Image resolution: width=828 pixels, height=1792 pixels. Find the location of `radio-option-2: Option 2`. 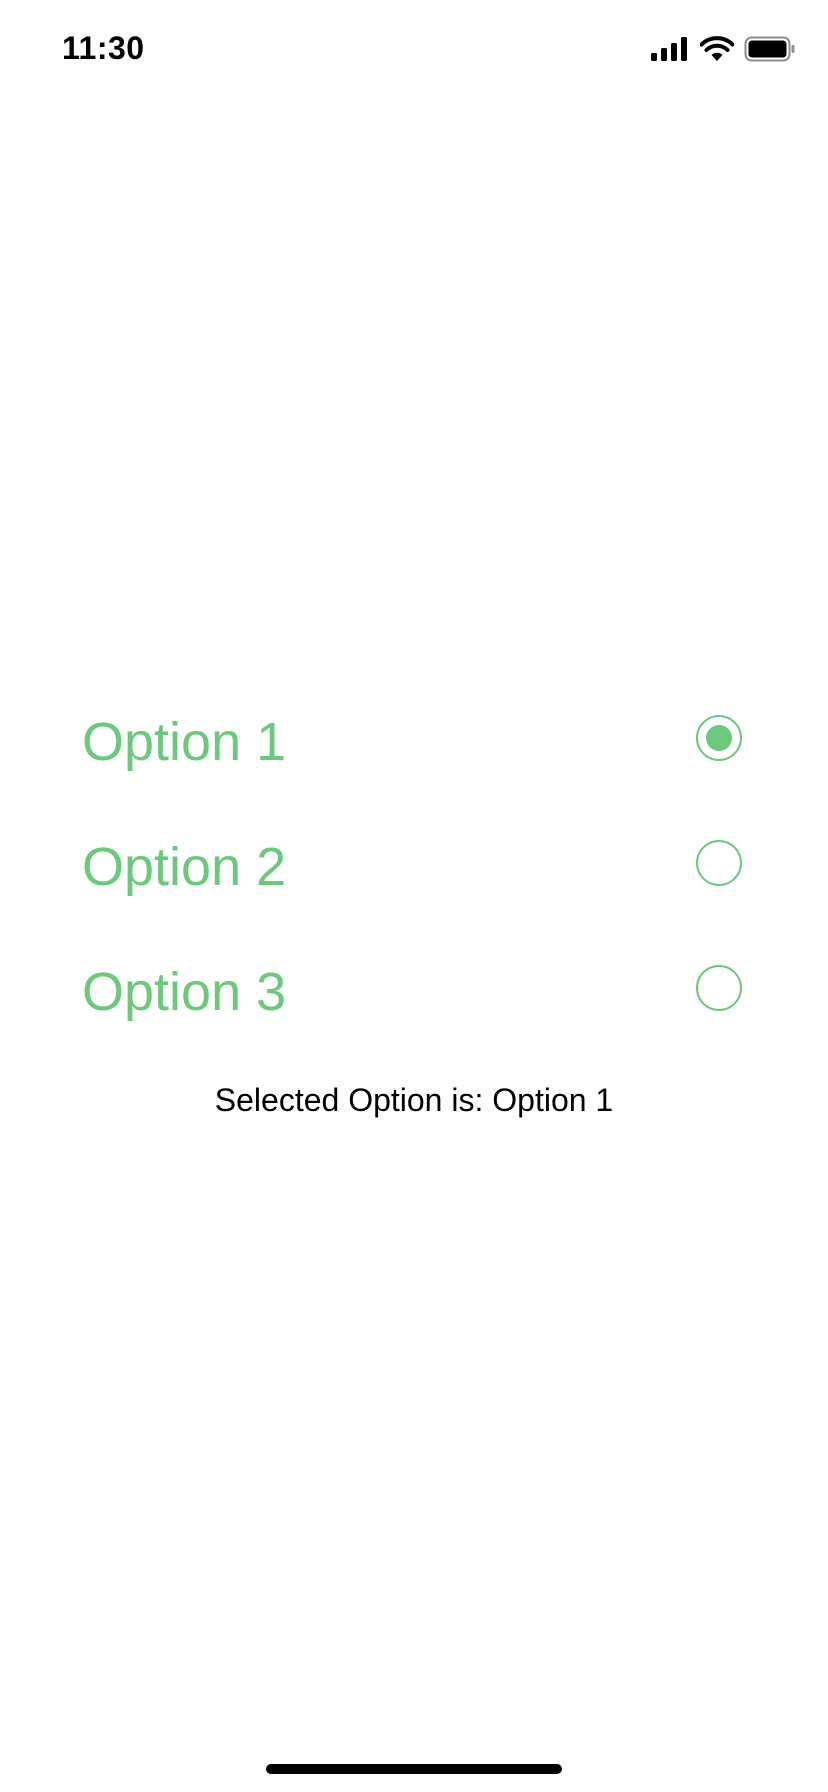

radio-option-2: Option 2 is located at coordinates (414, 867).